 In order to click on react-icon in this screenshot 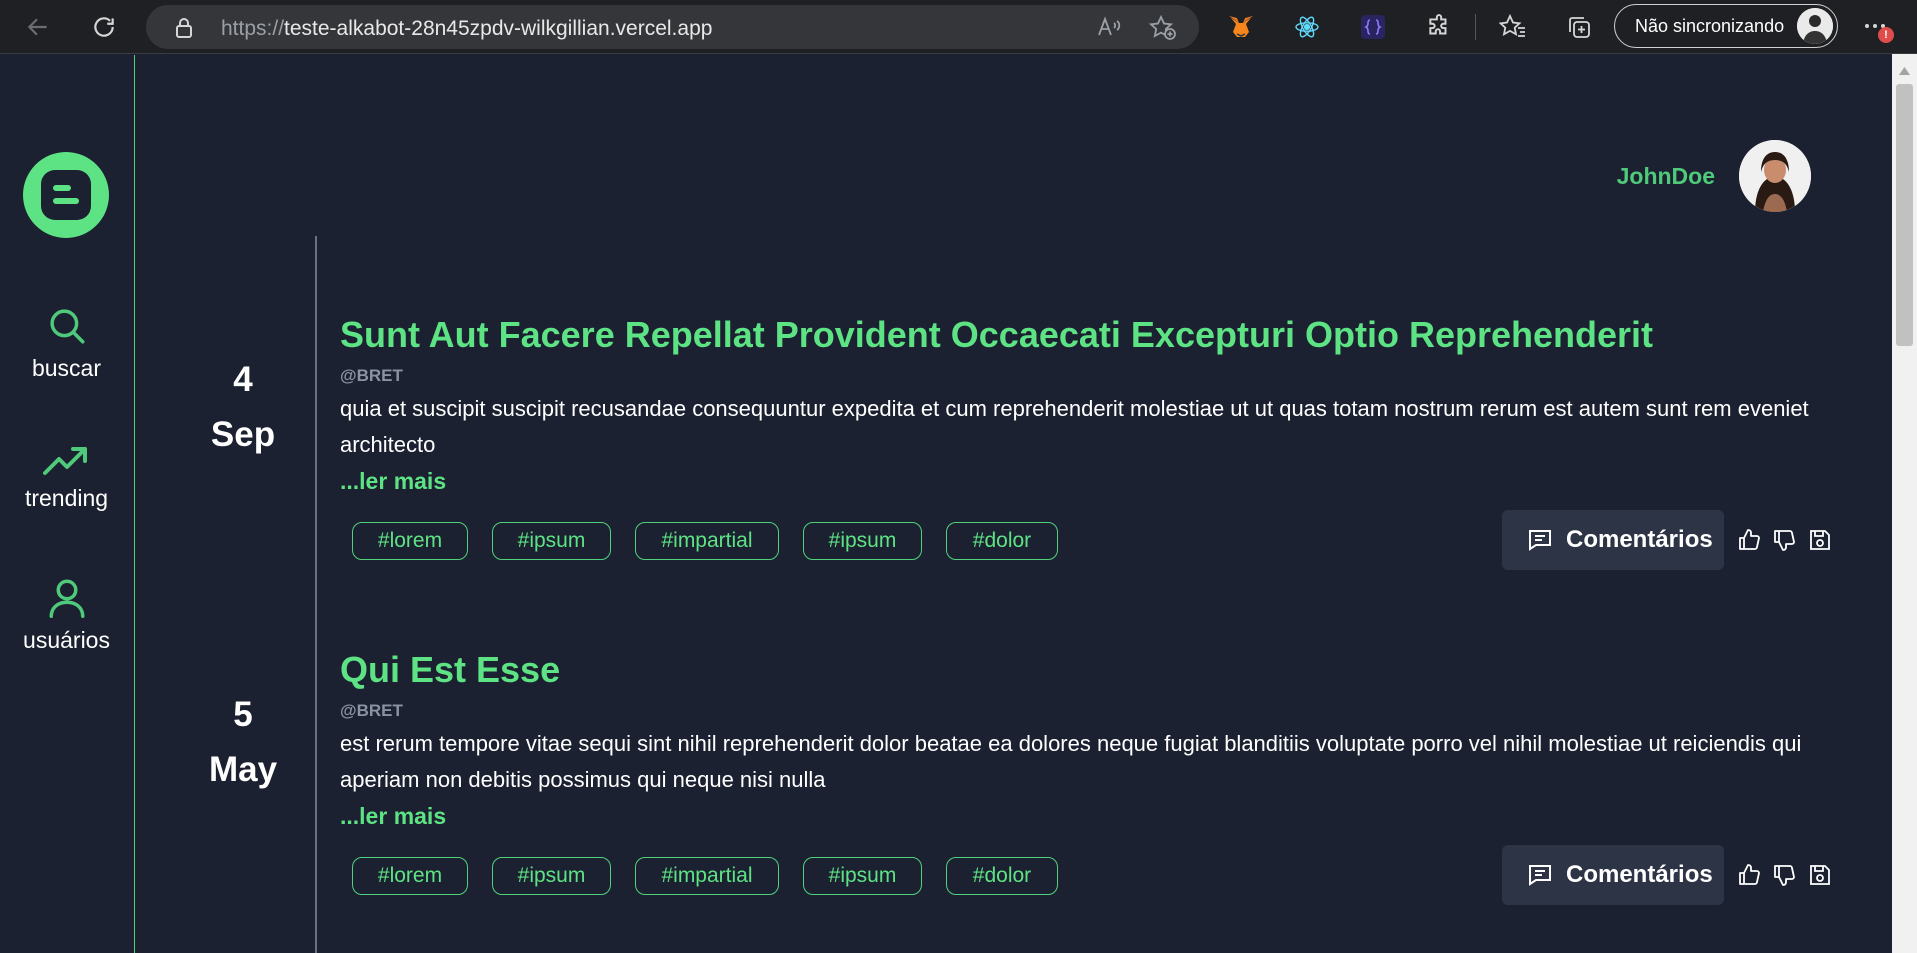, I will do `click(1307, 27)`.